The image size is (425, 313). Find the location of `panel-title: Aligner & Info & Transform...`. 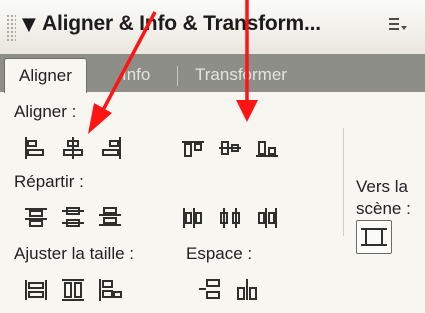

panel-title: Aligner & Info & Transform... is located at coordinates (181, 23).